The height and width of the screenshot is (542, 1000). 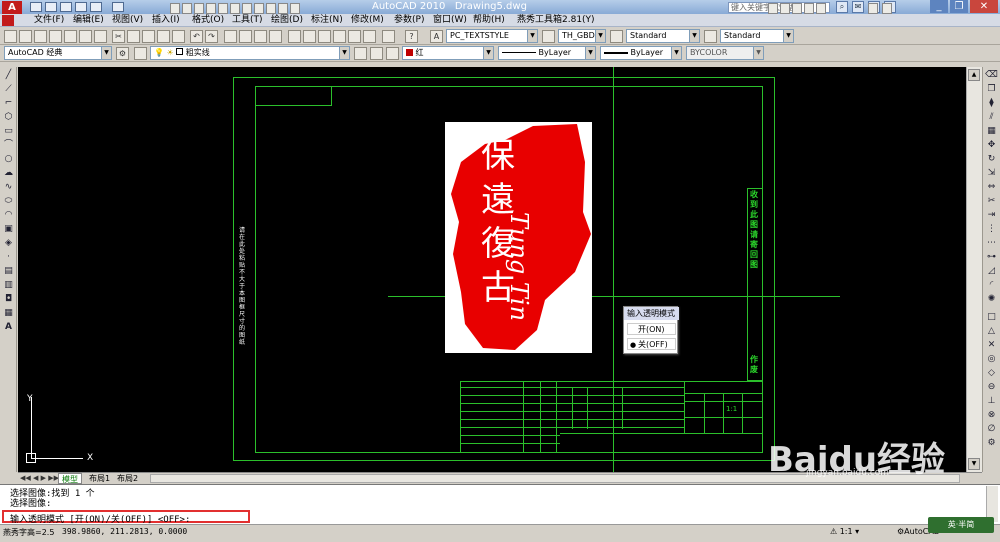 I want to click on rotate-icon: ↻, so click(x=991, y=159).